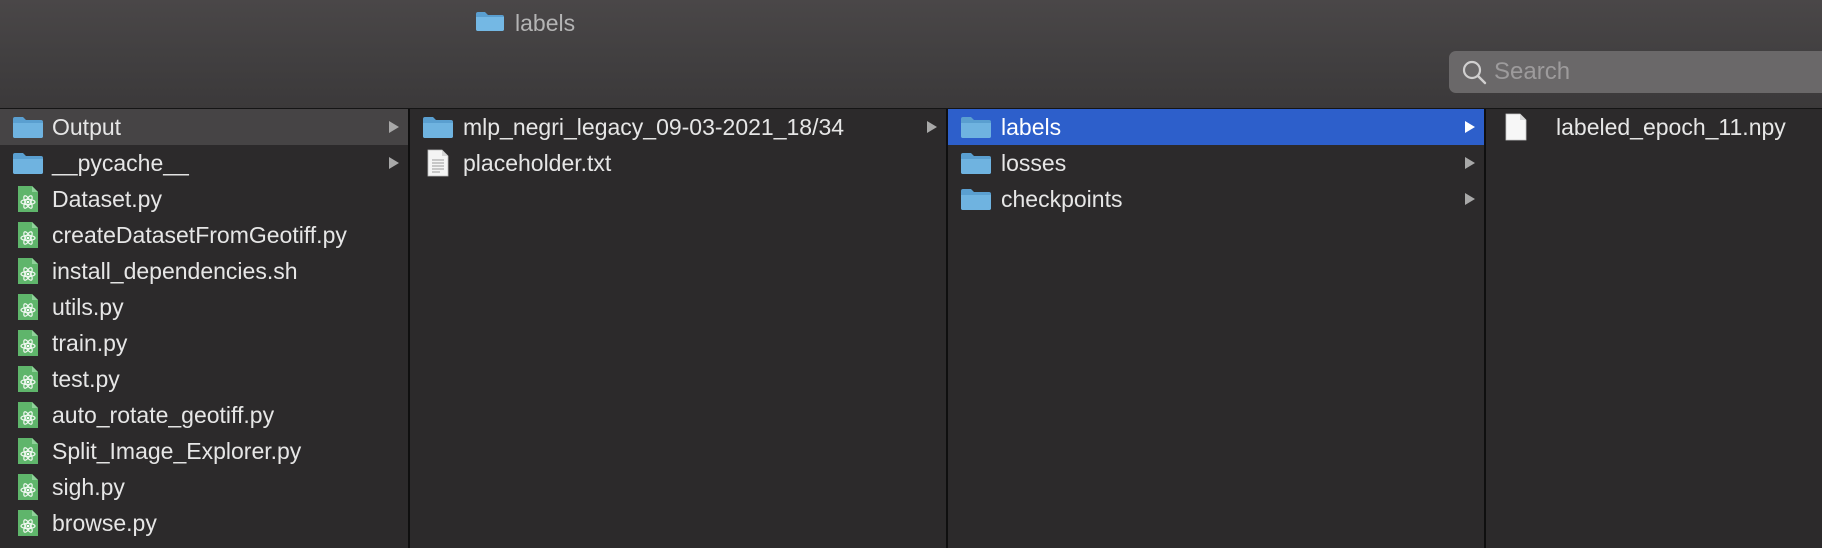 The height and width of the screenshot is (548, 1822). Describe the element at coordinates (545, 22) in the screenshot. I see `window-title-text: labels` at that location.